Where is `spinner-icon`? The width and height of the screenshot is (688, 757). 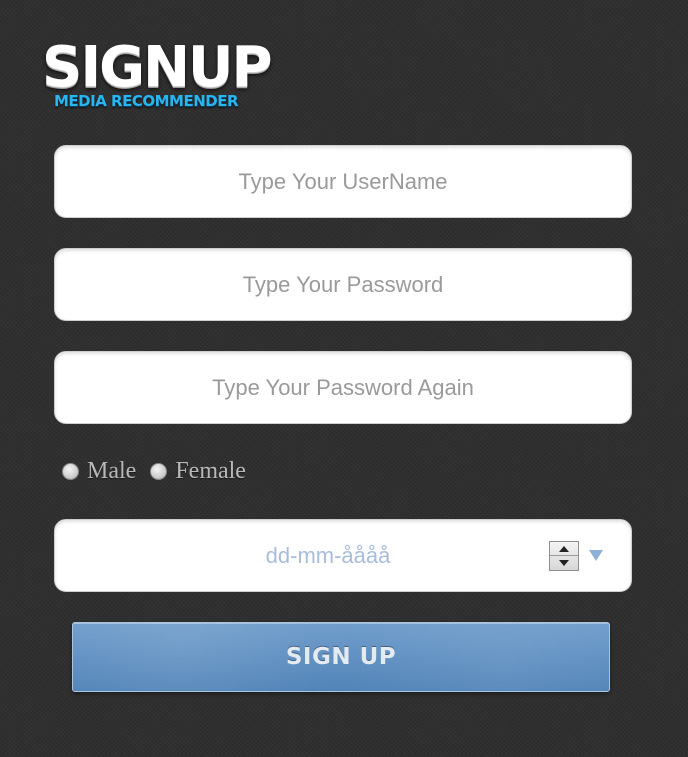 spinner-icon is located at coordinates (564, 556).